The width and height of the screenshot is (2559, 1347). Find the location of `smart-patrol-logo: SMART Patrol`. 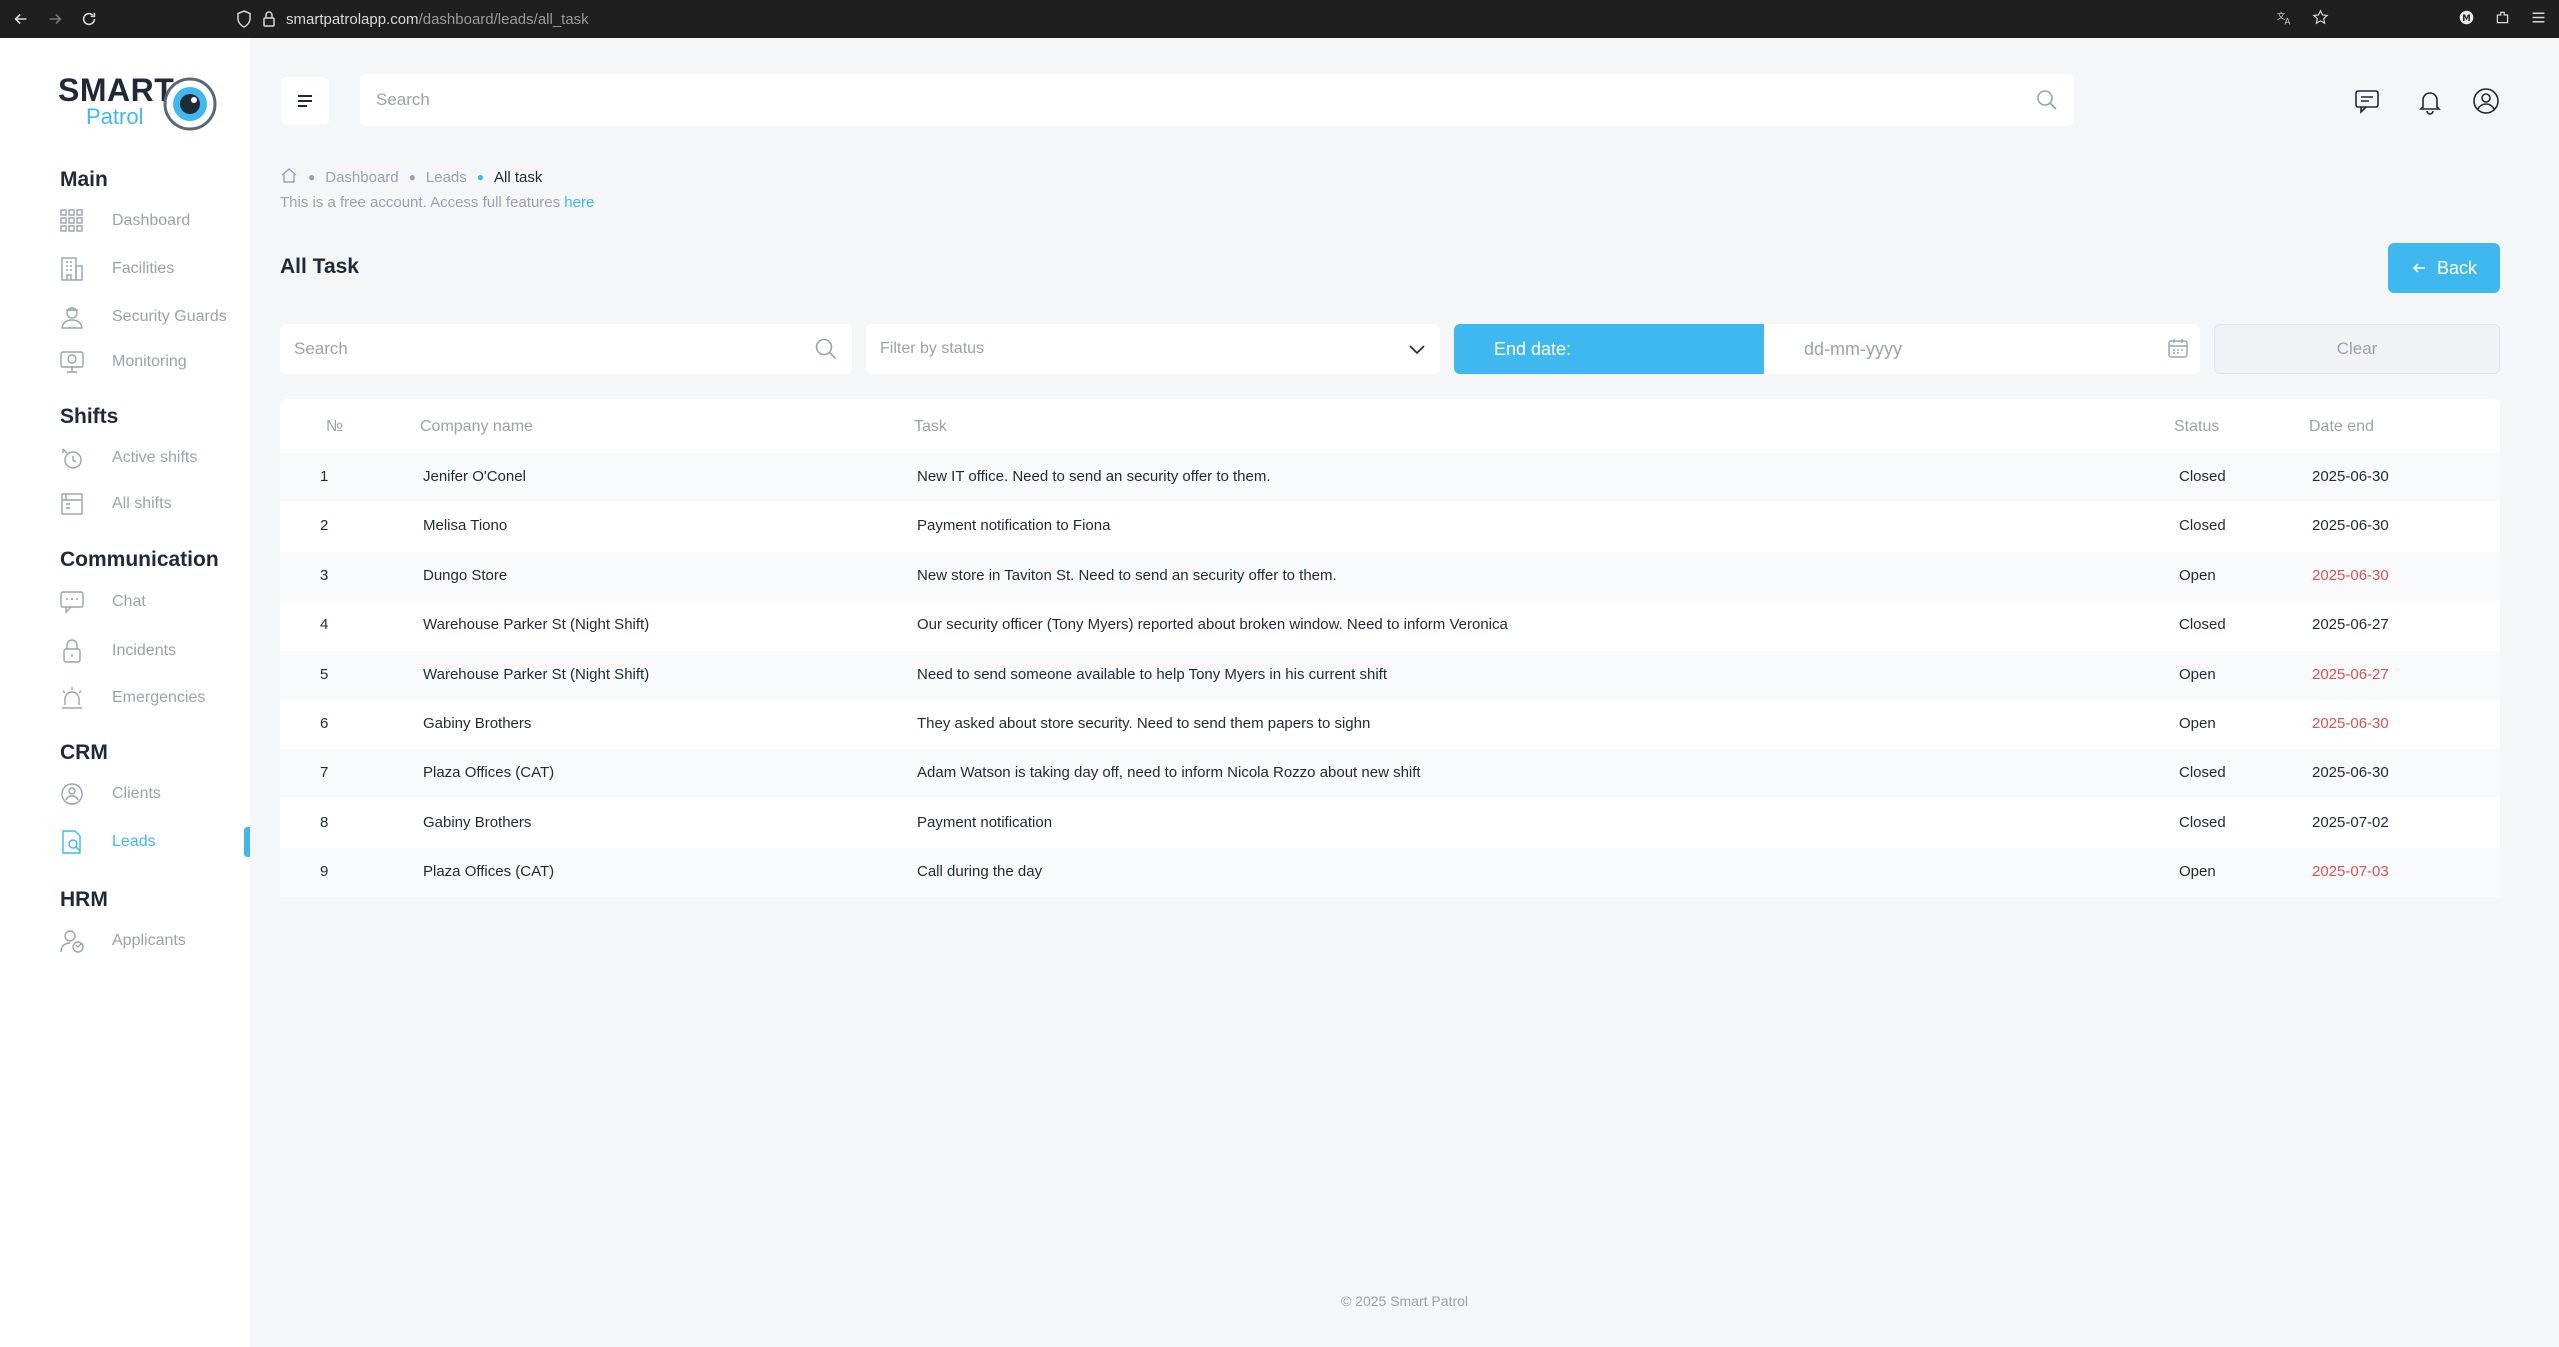

smart-patrol-logo: SMART Patrol is located at coordinates (138, 107).